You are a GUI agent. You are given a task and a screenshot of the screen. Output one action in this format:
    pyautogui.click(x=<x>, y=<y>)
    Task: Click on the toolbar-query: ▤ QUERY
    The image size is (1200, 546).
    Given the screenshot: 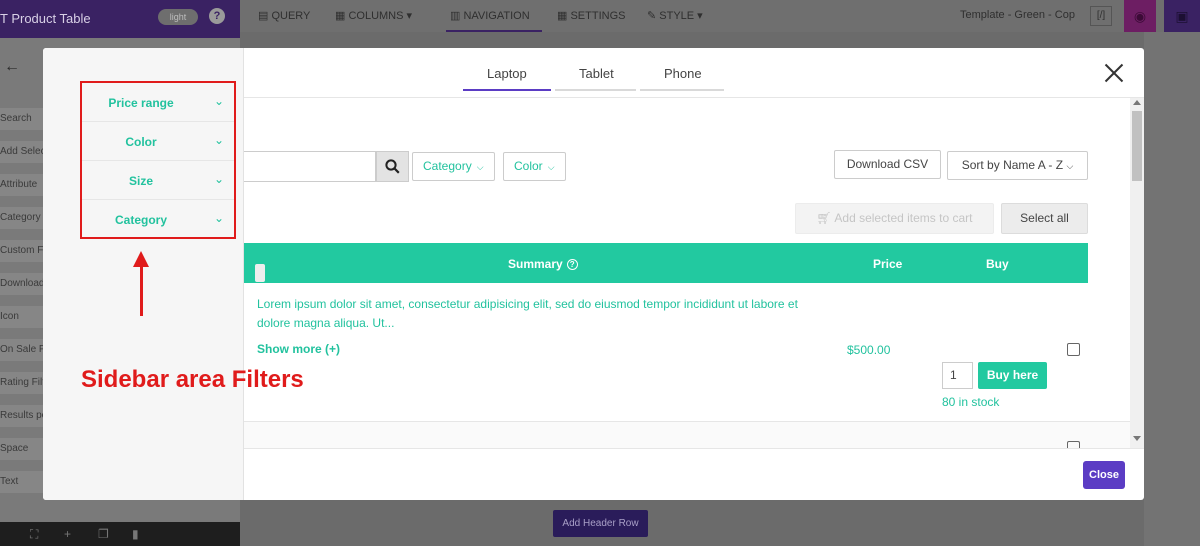 What is the action you would take?
    pyautogui.click(x=284, y=15)
    